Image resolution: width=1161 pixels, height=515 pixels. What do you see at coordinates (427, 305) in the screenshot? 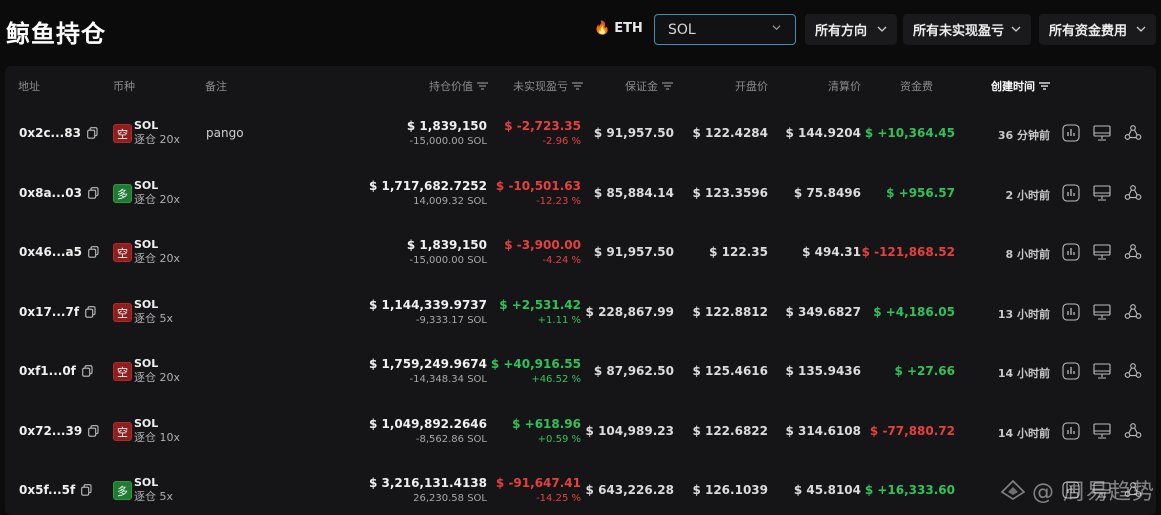
I see `position-value: $ 1,144,339.9737` at bounding box center [427, 305].